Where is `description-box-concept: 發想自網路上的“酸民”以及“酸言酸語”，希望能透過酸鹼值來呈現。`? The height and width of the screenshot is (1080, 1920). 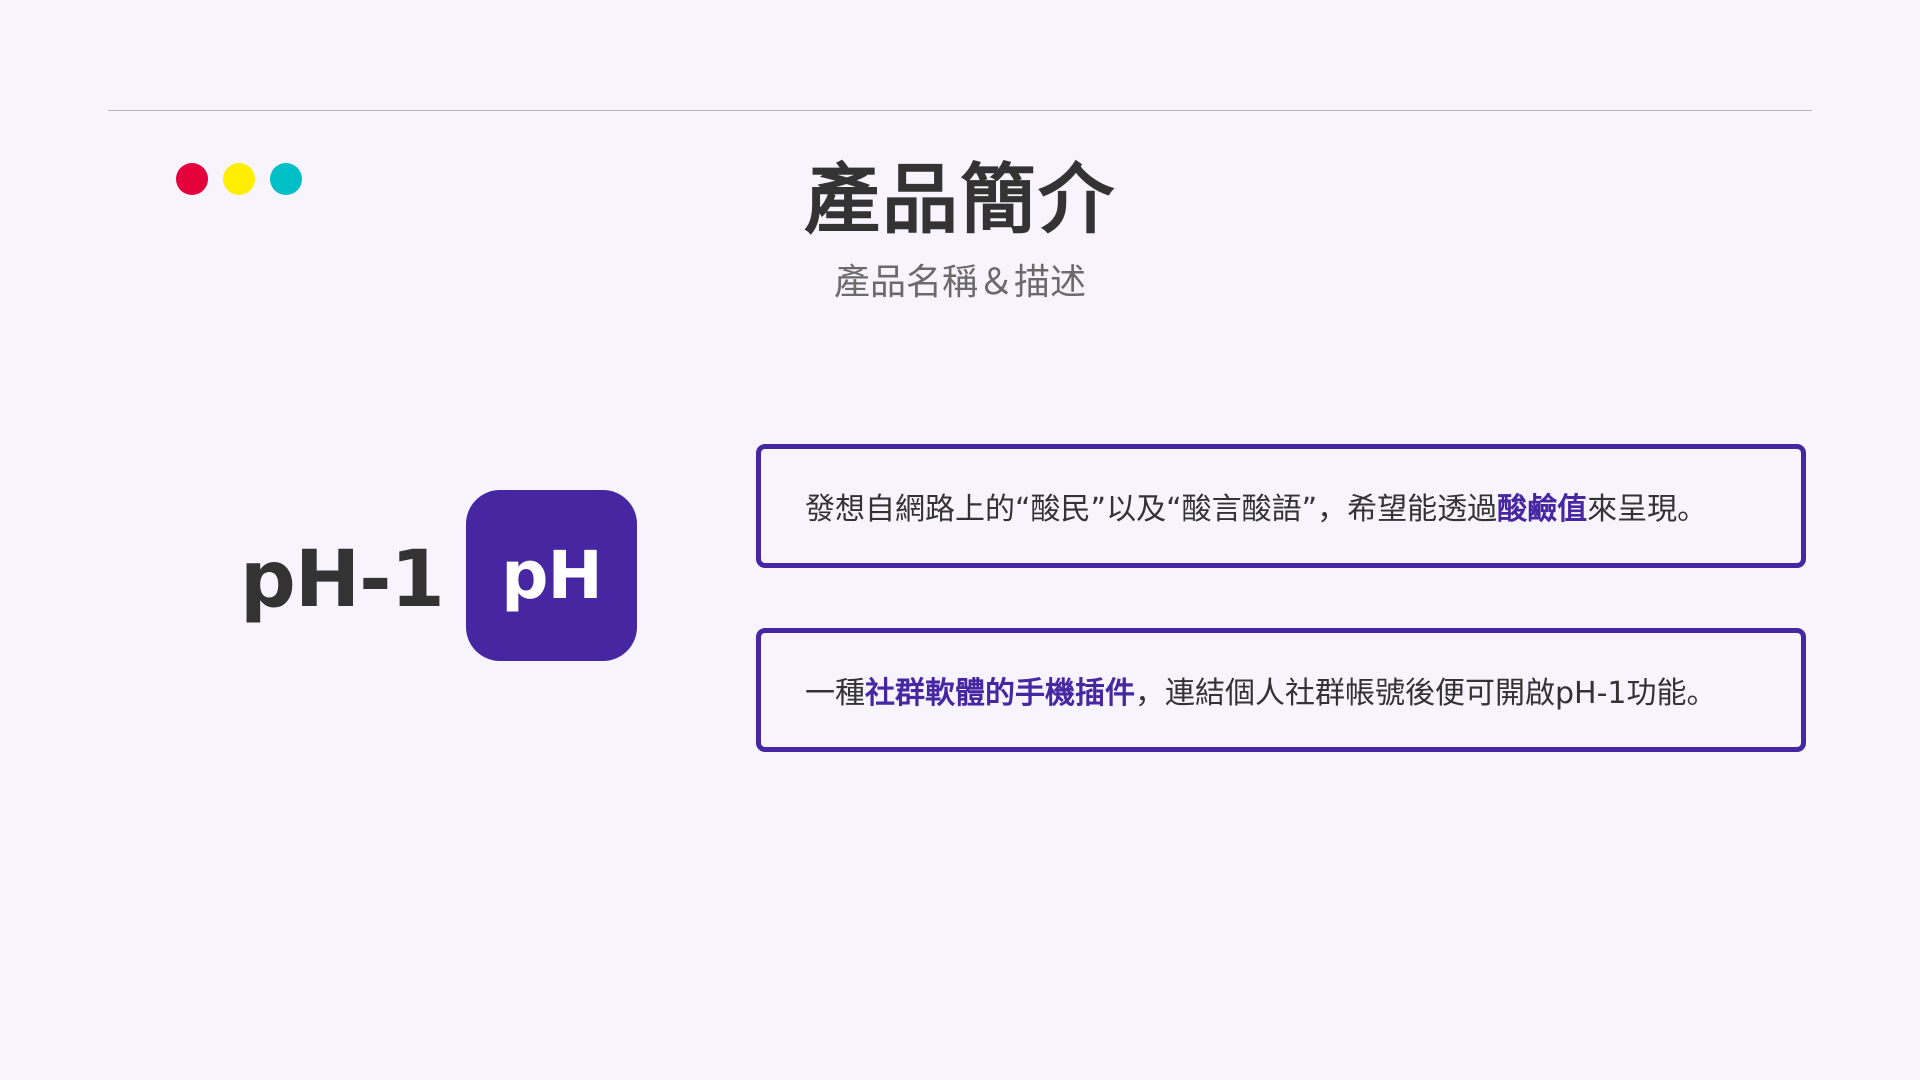
description-box-concept: 發想自網路上的“酸民”以及“酸言酸語”，希望能透過酸鹼值來呈現。 is located at coordinates (1281, 506).